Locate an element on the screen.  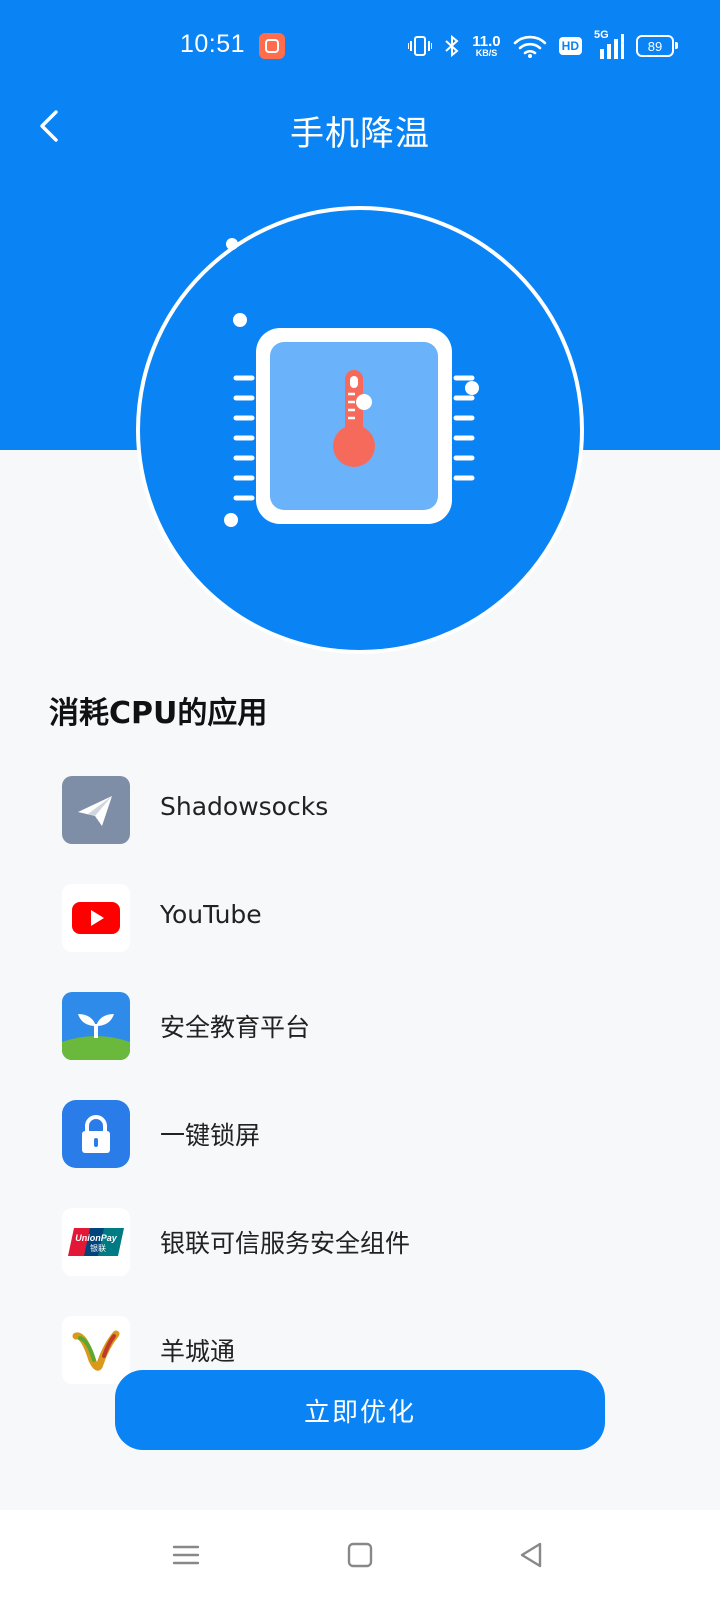
app-name: YouTube is located at coordinates (211, 914).